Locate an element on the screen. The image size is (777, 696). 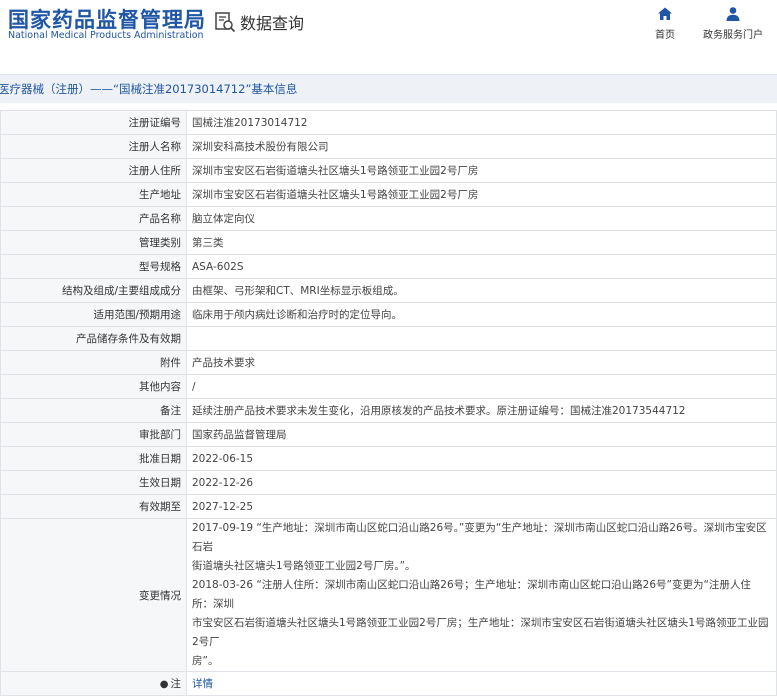
table-row: 型号规格 ASA-602S is located at coordinates (388, 266).